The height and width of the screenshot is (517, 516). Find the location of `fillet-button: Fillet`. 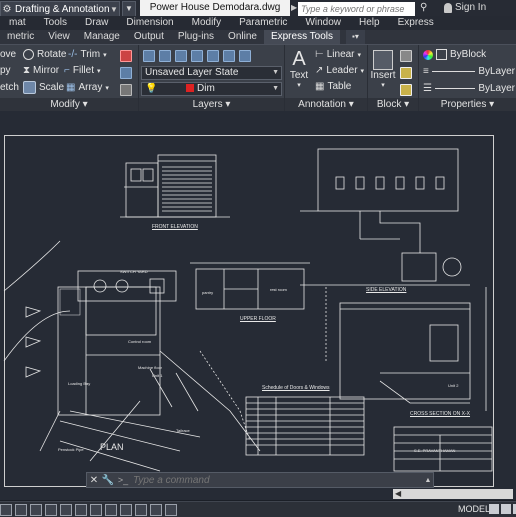

fillet-button: Fillet is located at coordinates (83, 70).